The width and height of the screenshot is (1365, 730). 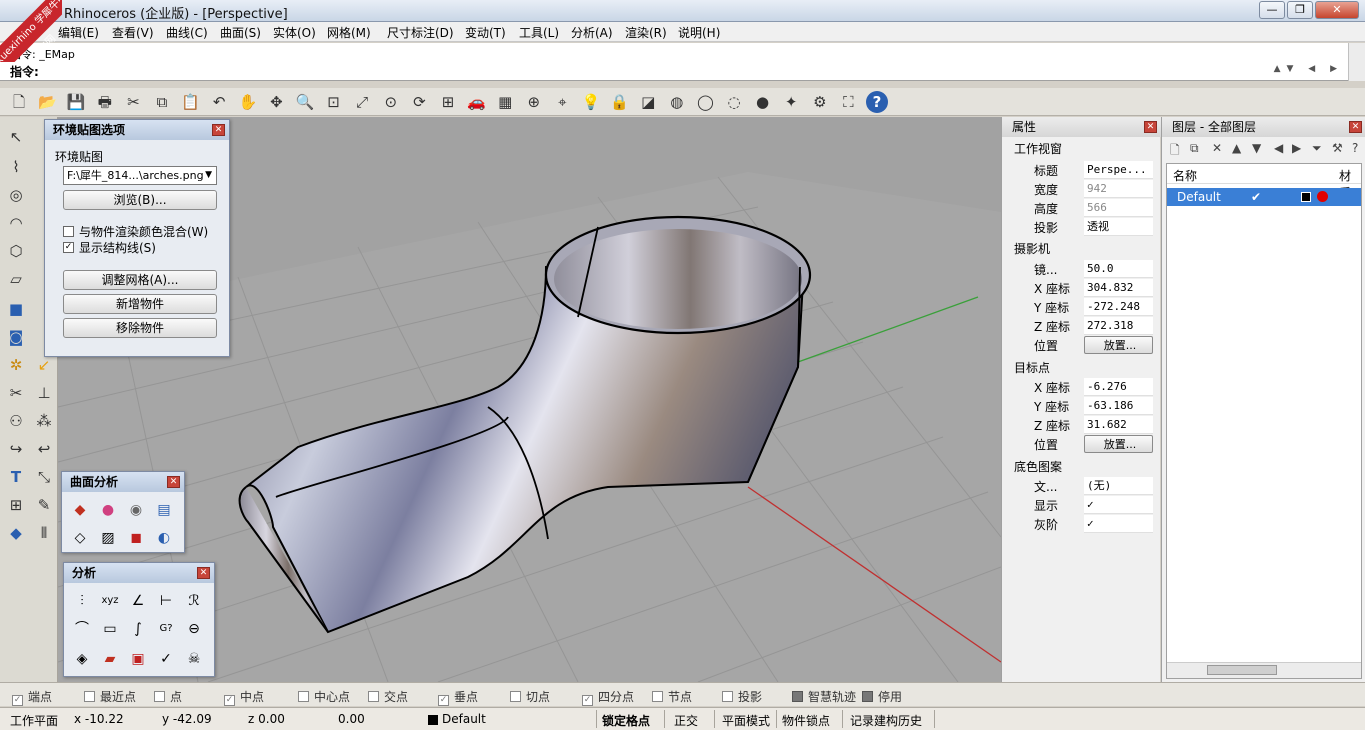 What do you see at coordinates (388, 696) in the screenshot?
I see `osnap-item: 交点` at bounding box center [388, 696].